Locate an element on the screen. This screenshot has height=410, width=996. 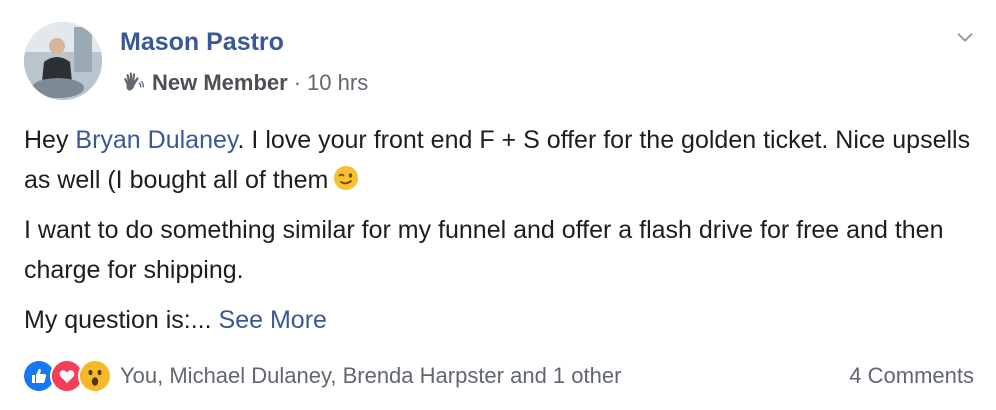
post-meta: New Member · 10 hrs is located at coordinates (244, 83).